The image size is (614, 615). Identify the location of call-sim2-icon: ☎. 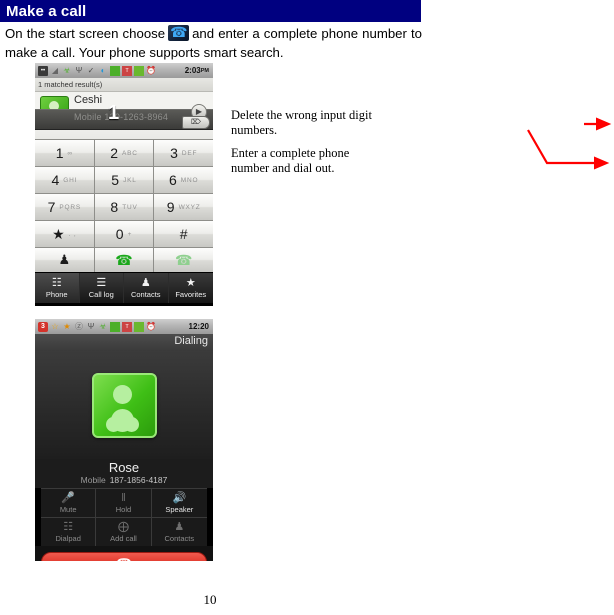
(183, 259).